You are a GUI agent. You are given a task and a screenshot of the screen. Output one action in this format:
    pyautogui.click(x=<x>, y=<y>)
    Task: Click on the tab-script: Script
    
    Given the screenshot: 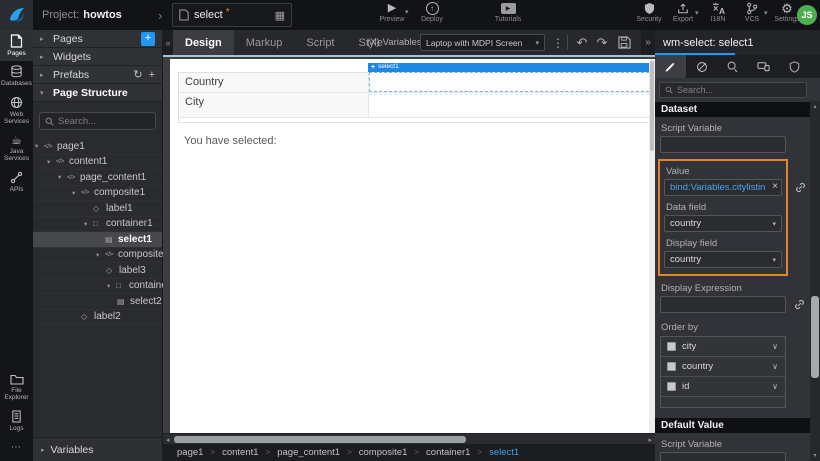 What is the action you would take?
    pyautogui.click(x=320, y=42)
    